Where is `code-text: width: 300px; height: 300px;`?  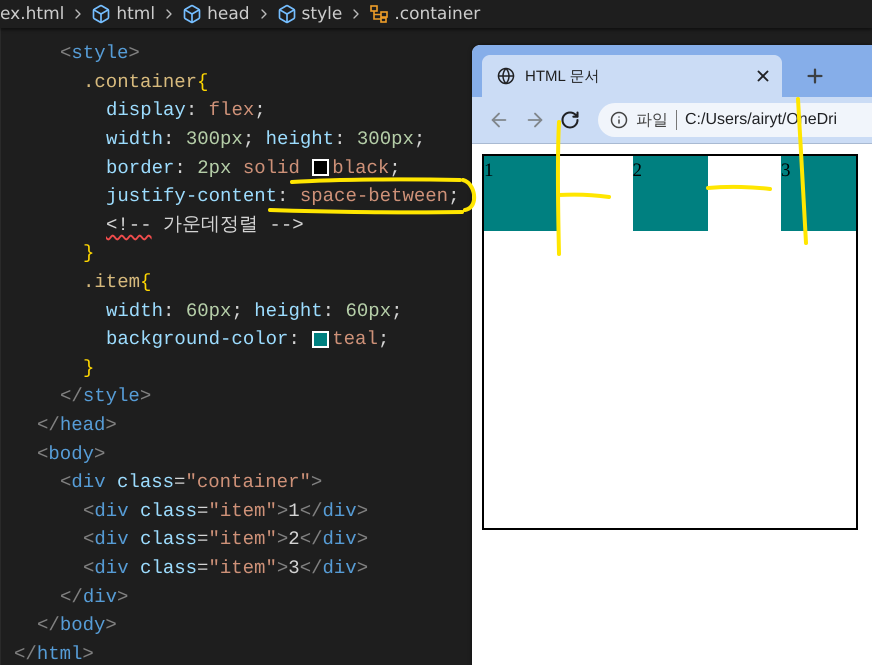 code-text: width: 300px; height: 300px; is located at coordinates (266, 139).